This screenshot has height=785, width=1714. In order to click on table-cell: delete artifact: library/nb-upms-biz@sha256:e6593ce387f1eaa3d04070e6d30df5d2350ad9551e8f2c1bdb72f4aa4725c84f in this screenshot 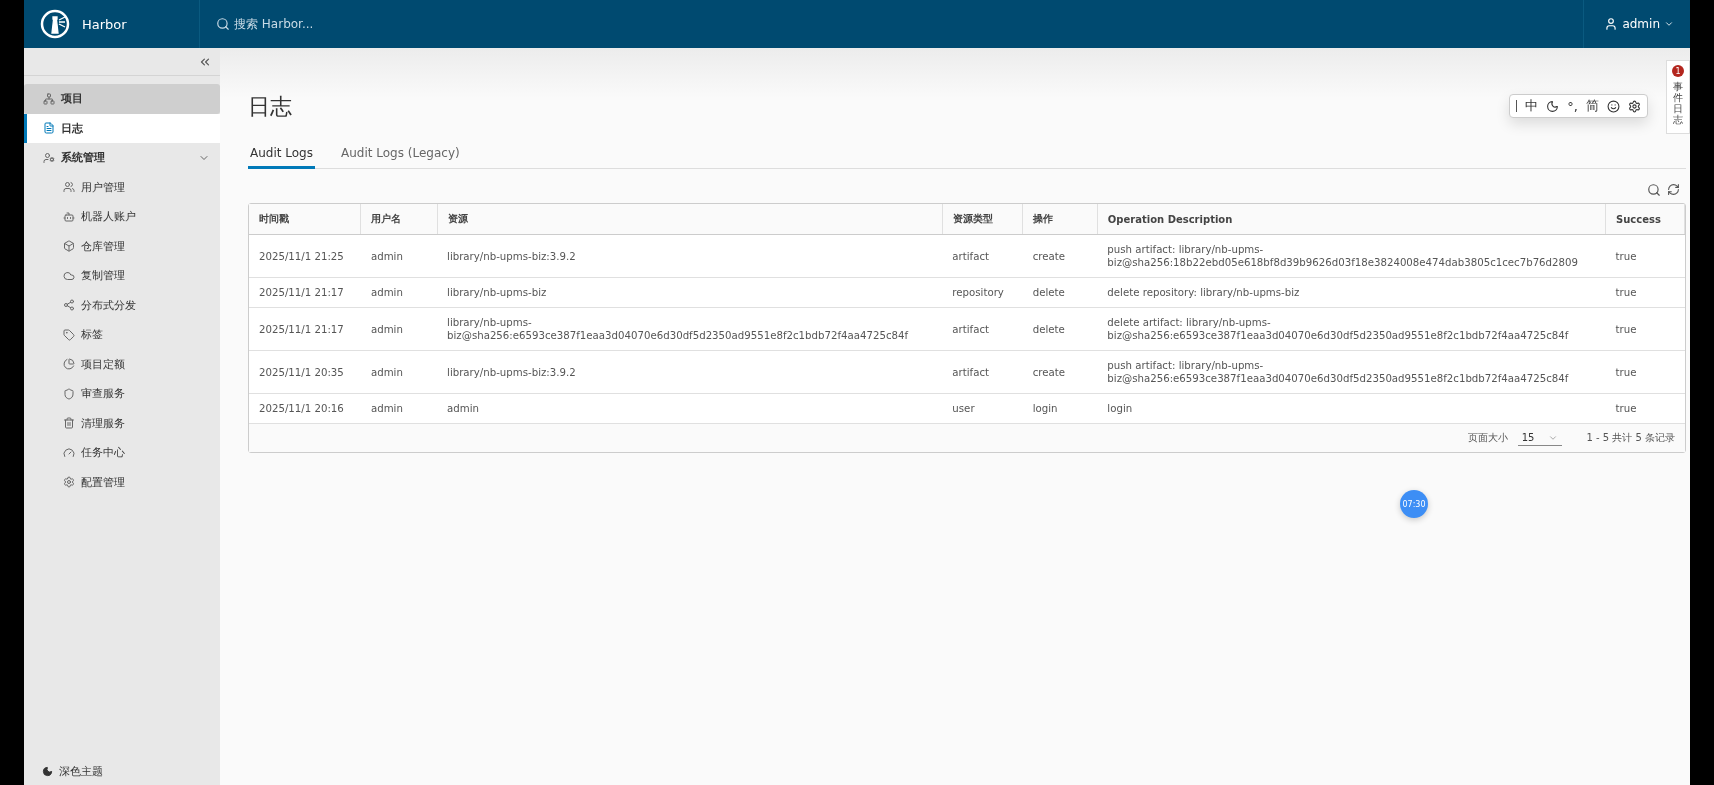, I will do `click(1351, 329)`.